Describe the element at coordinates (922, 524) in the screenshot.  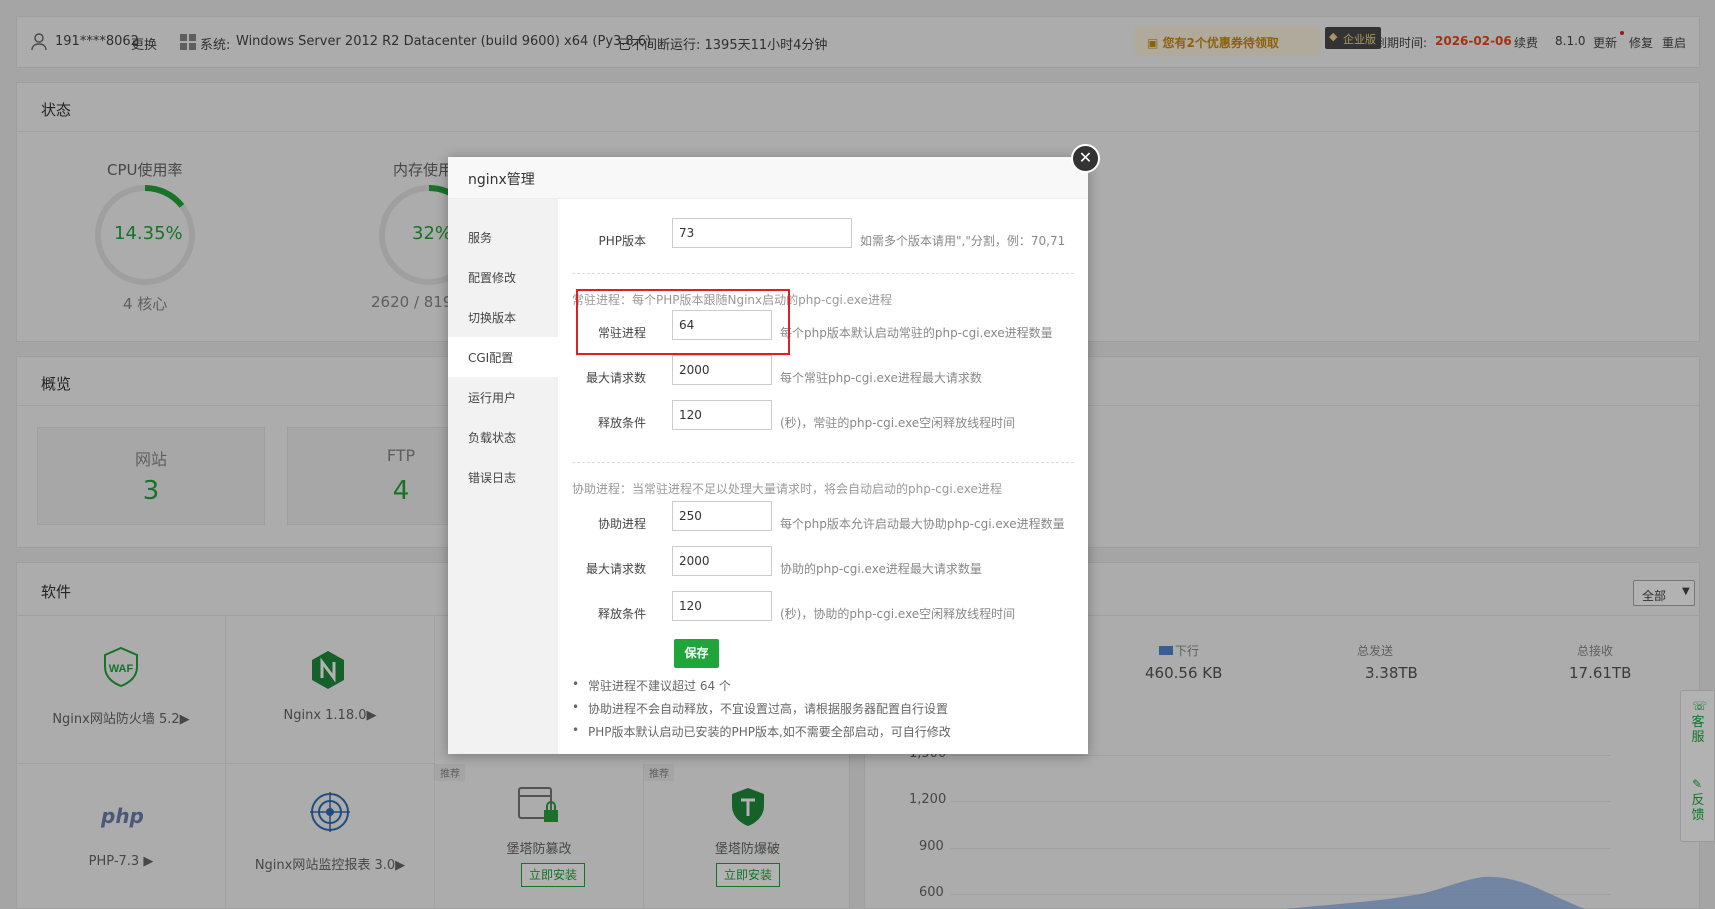
I see `assist-process-hint: 每个php版本允许启动最大协助php-cgi.exe进程数量` at that location.